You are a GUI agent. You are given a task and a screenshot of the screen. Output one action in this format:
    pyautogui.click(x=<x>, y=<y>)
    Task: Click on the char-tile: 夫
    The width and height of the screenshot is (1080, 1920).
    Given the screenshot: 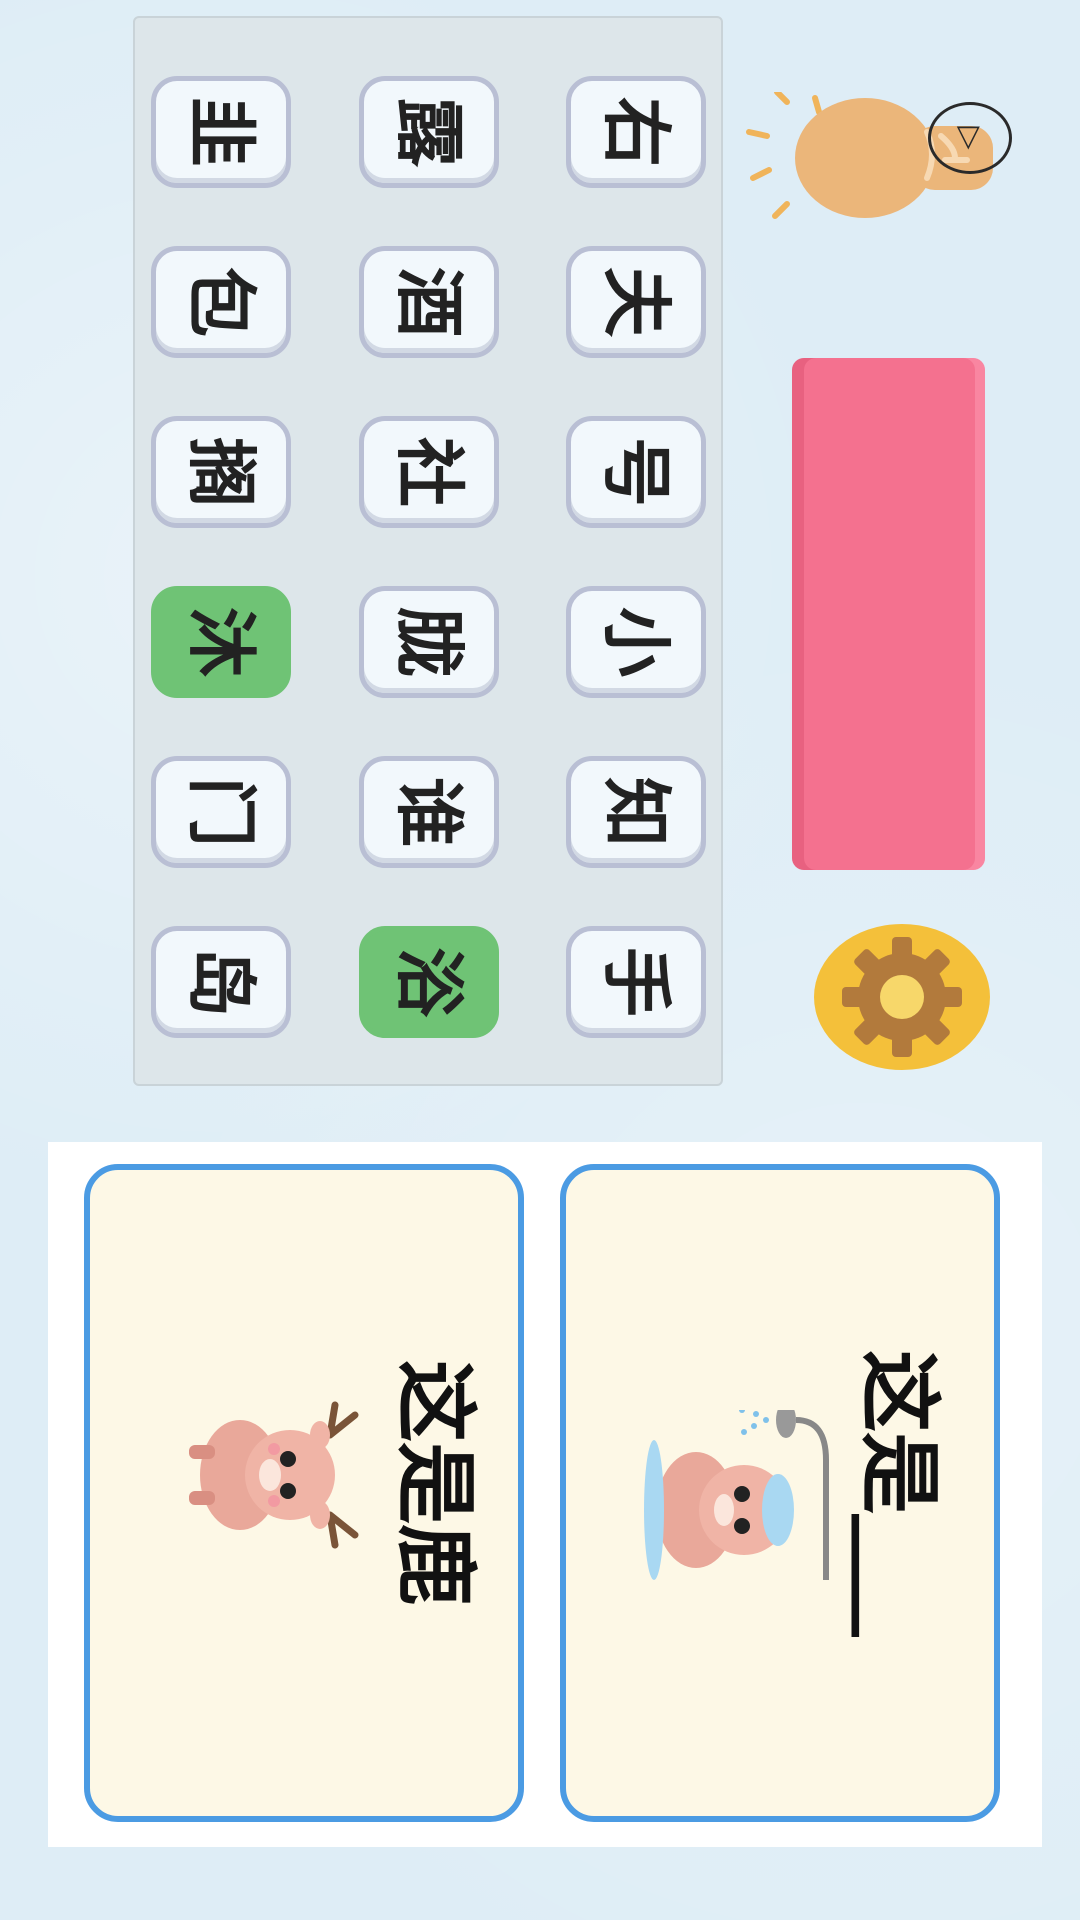 What is the action you would take?
    pyautogui.click(x=636, y=302)
    